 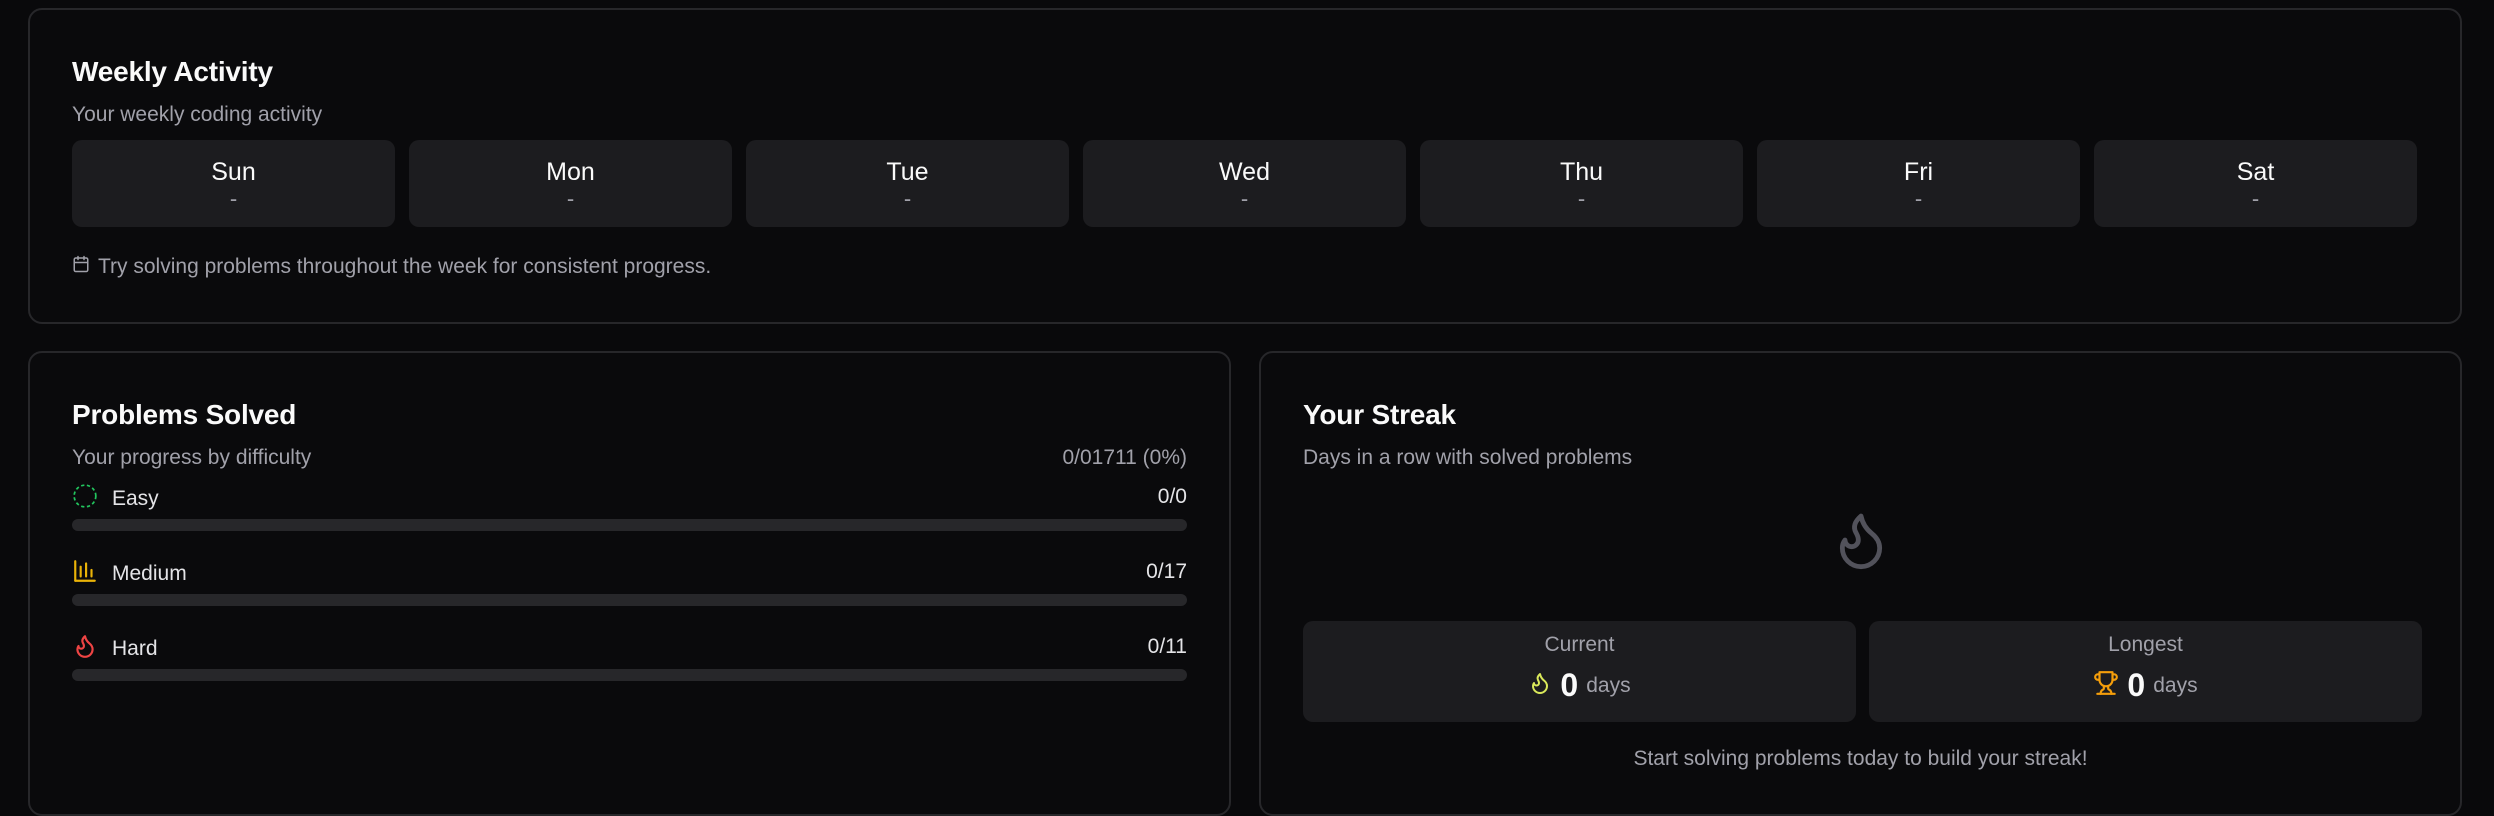 I want to click on longest-streak-value: 0 days, so click(x=2145, y=685).